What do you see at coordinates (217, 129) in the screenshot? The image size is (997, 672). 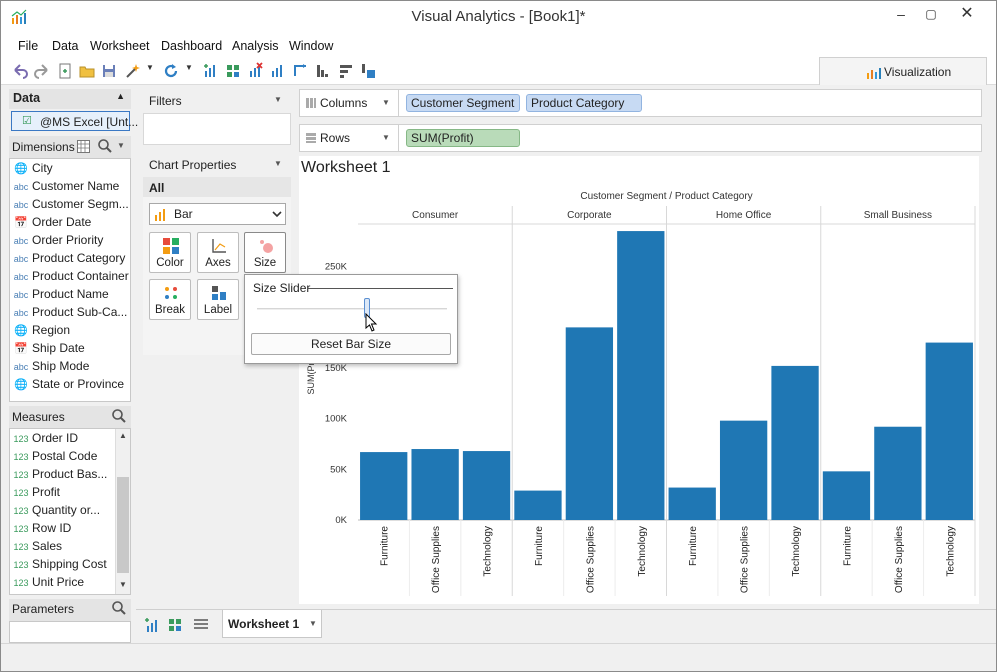 I see `filters-drop-area` at bounding box center [217, 129].